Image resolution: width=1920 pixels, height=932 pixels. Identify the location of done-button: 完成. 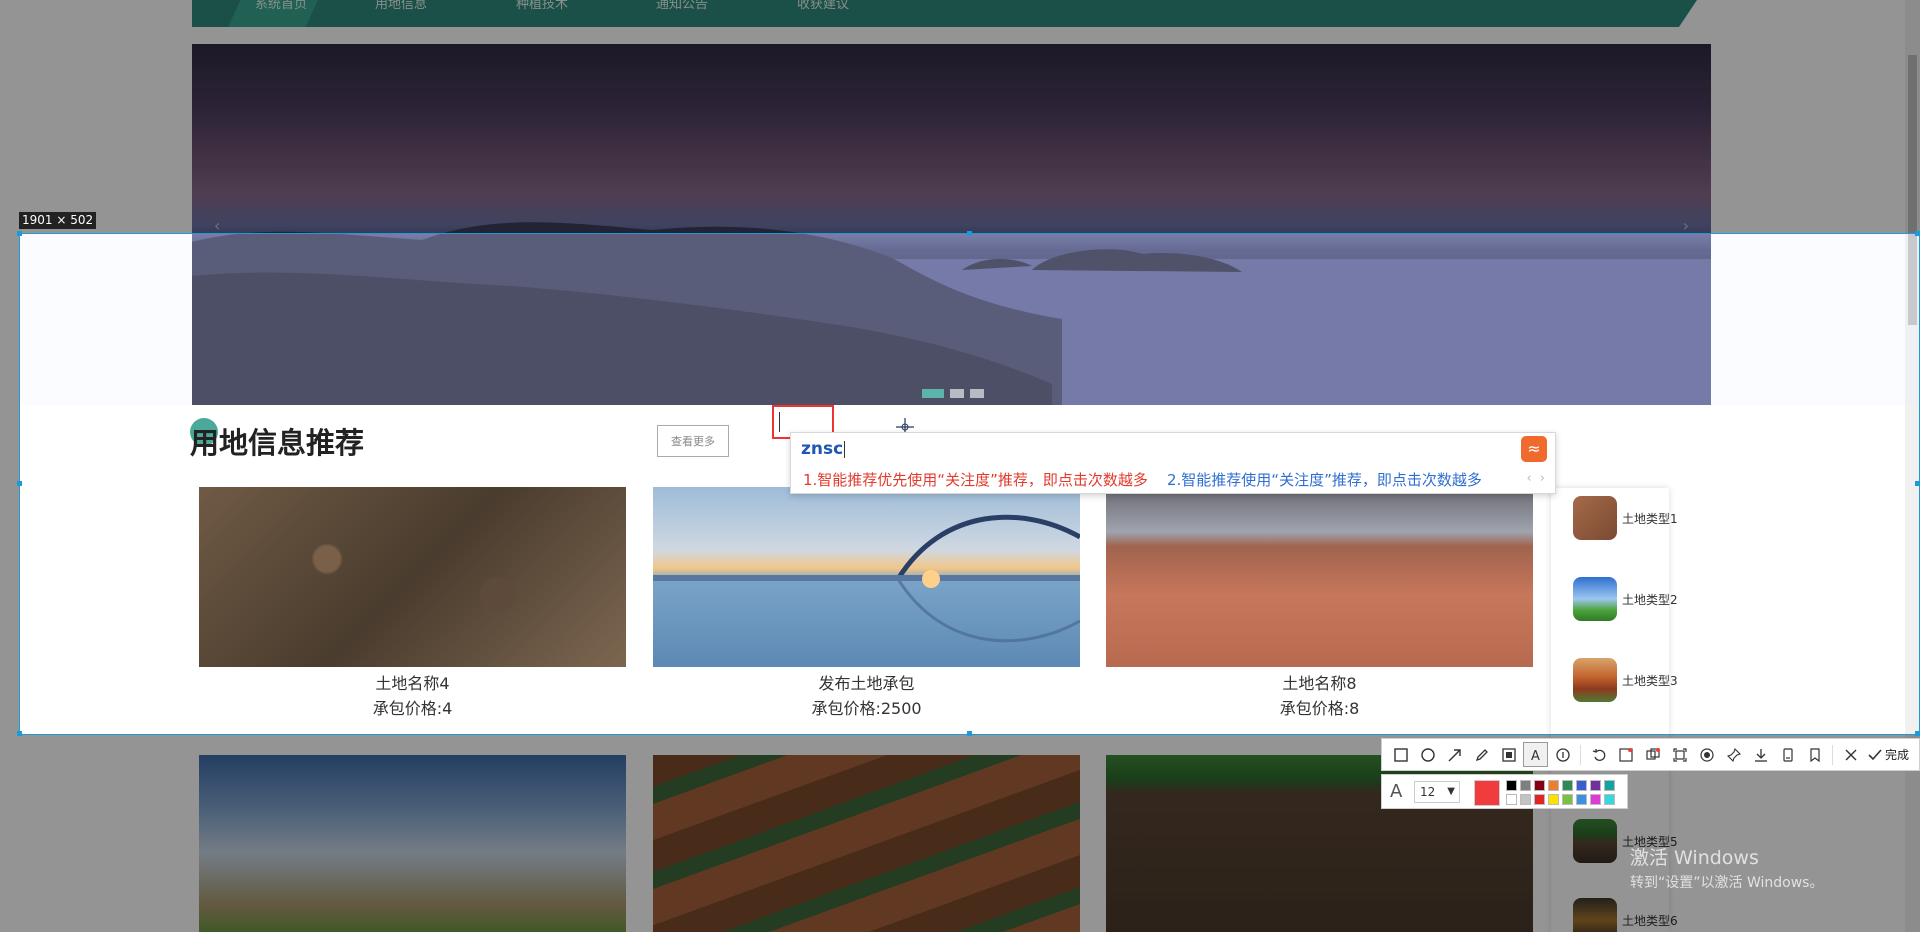
(1888, 754).